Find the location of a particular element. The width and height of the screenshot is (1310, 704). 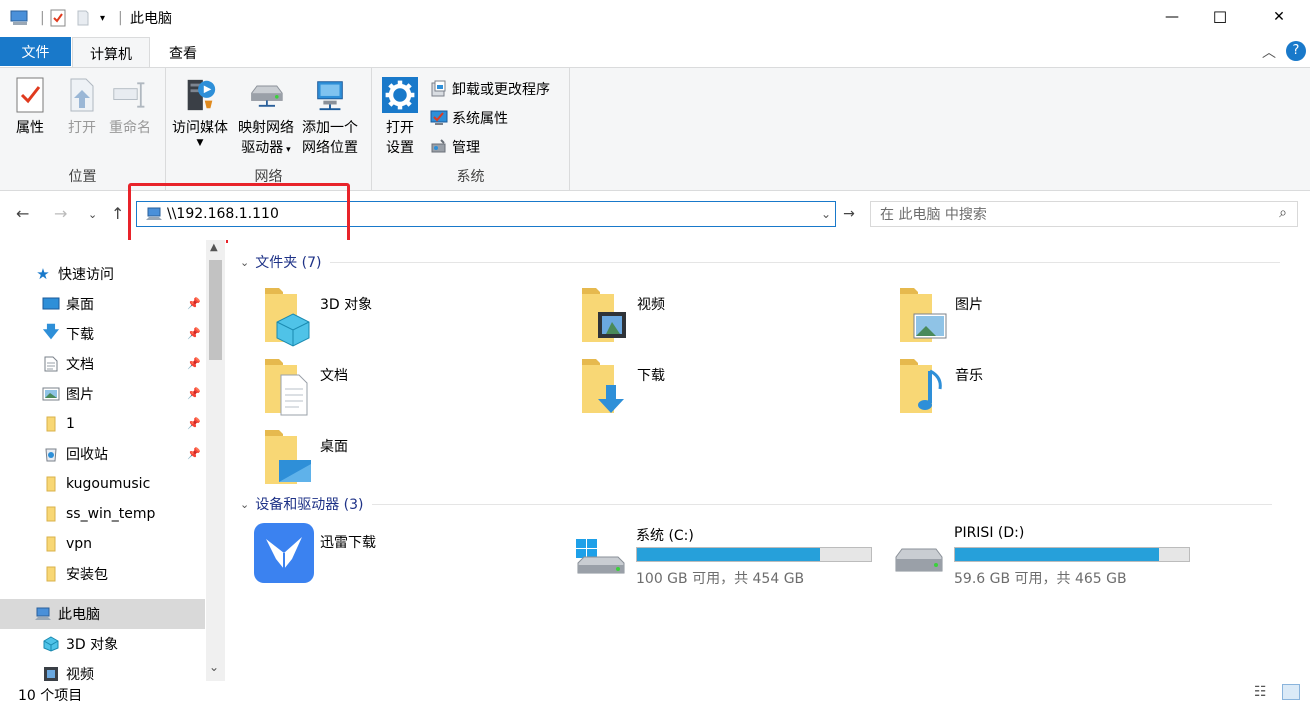

collapse-ribbon-icon: ︿ is located at coordinates (1269, 52).